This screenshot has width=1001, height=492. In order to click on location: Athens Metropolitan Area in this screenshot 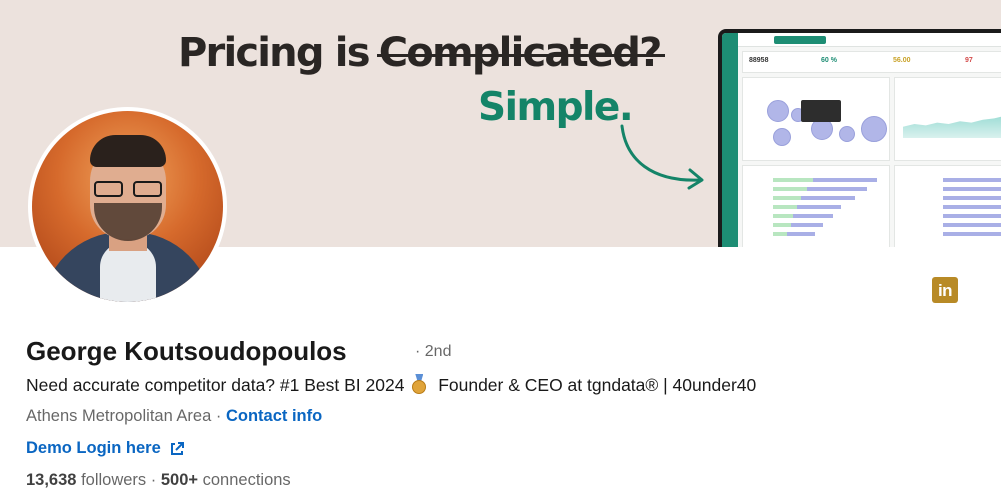, I will do `click(119, 416)`.